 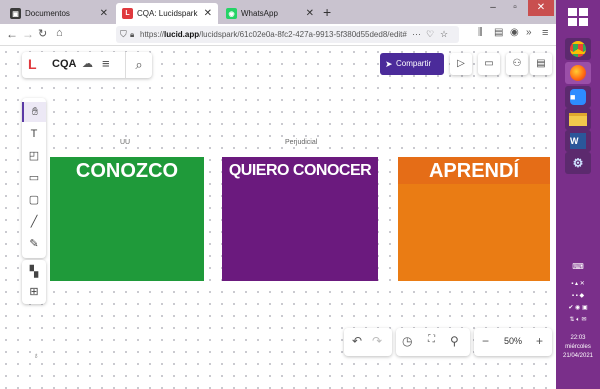 What do you see at coordinates (480, 32) in the screenshot?
I see `library-icon: ⫼` at bounding box center [480, 32].